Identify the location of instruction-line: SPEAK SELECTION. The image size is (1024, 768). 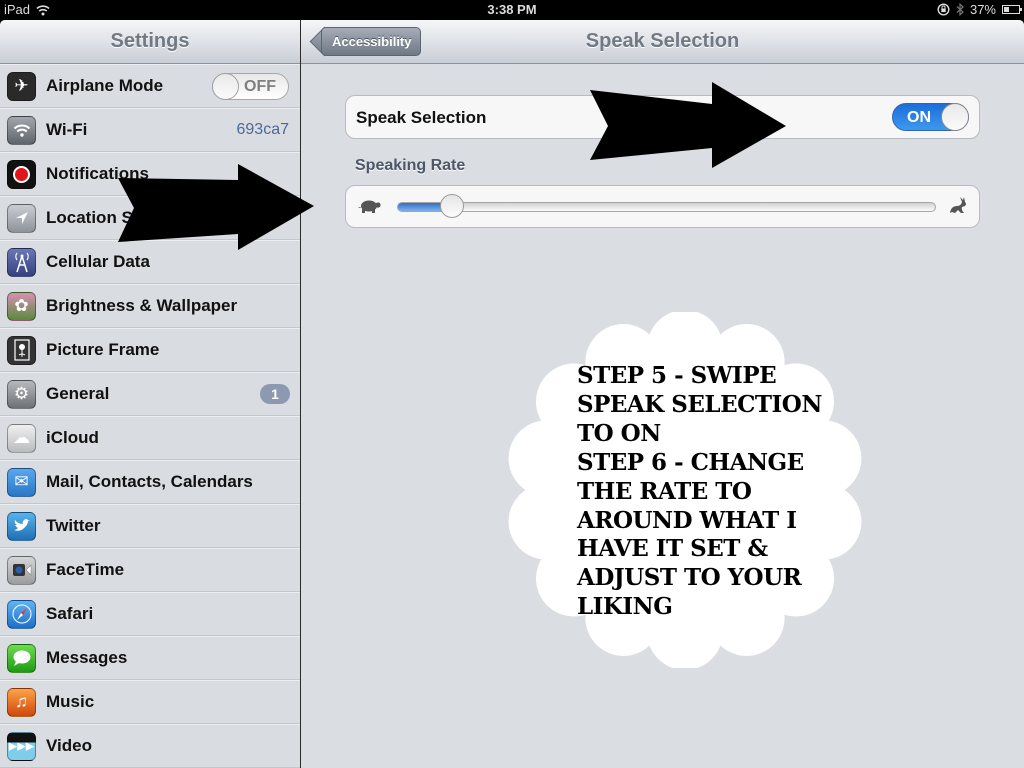
(699, 404).